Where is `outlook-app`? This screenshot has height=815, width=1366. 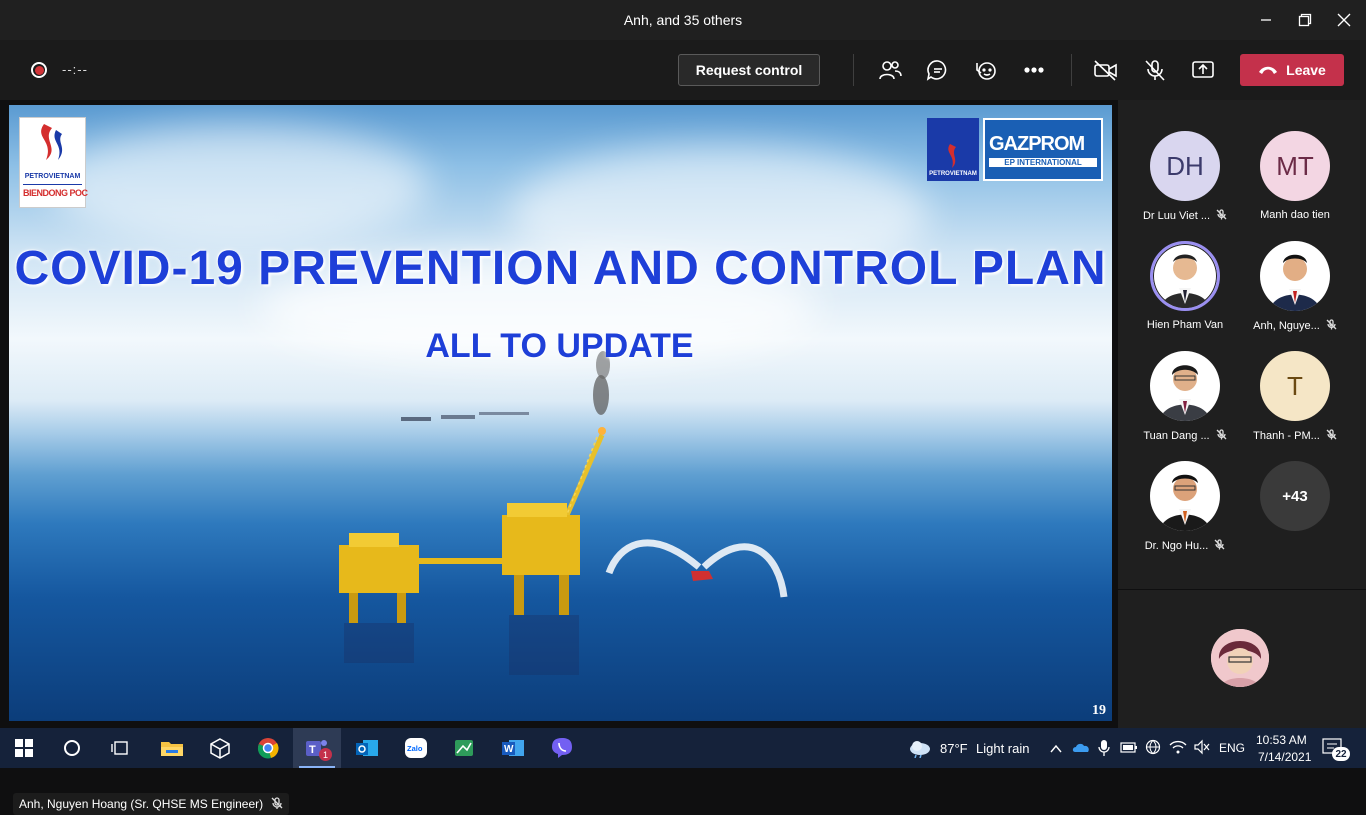
outlook-app is located at coordinates (367, 748).